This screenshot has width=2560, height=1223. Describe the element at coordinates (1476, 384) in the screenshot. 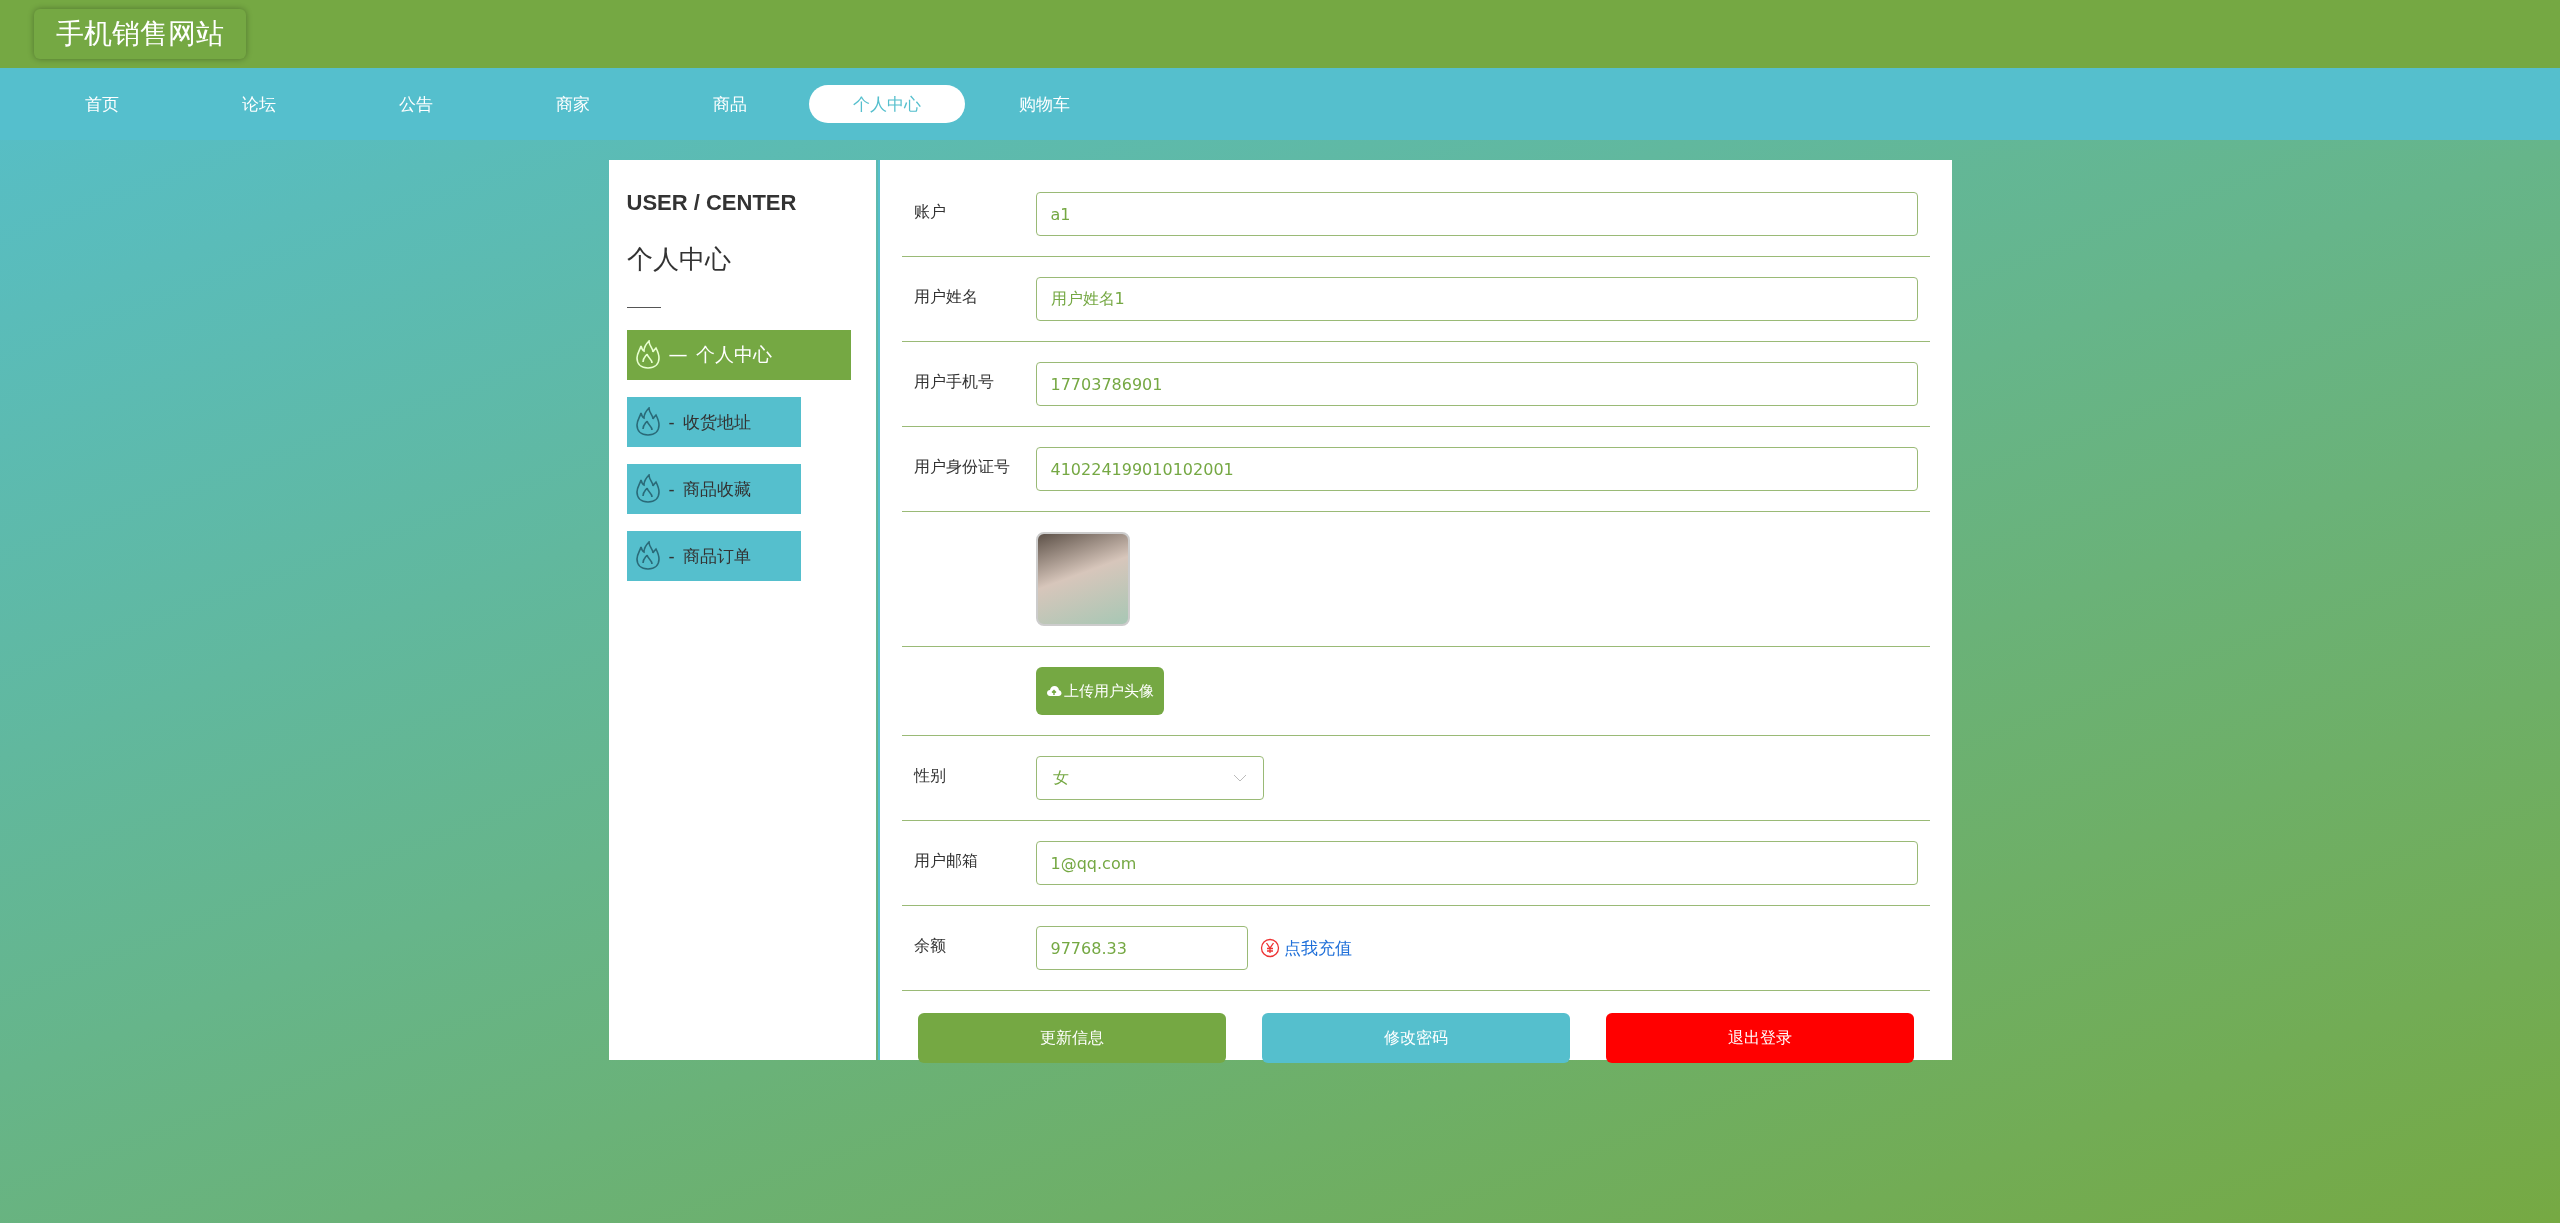

I see `text-field: 17703786901` at that location.